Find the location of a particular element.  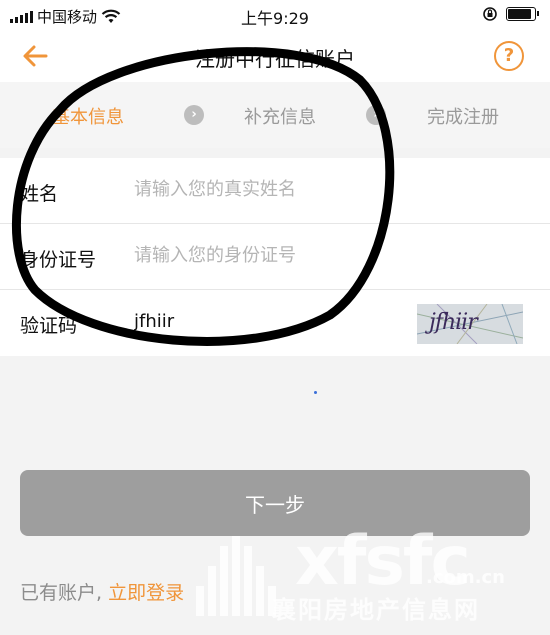

captcha-text: jfhiir is located at coordinates (453, 322).